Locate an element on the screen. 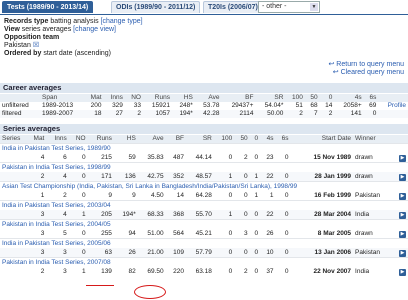  col-header is located at coordinates (400, 139).